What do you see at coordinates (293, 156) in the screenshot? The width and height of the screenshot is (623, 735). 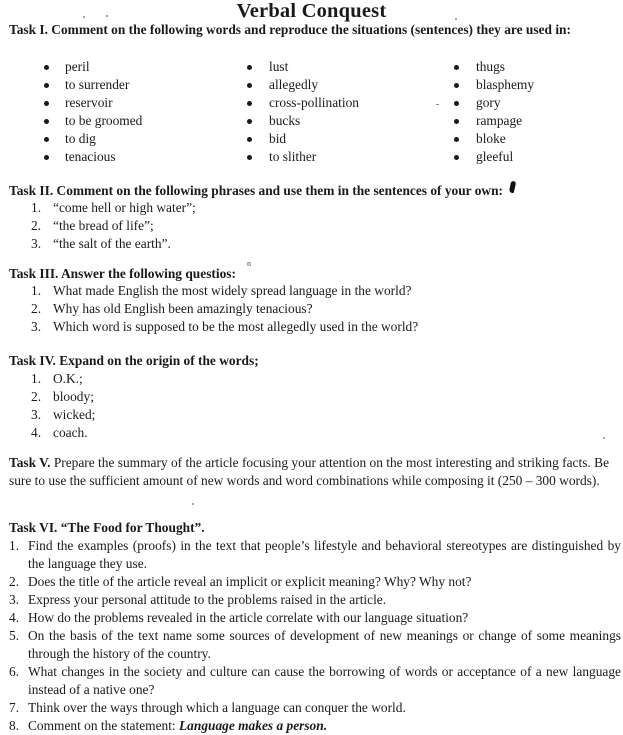 I see `word-text: to slither` at bounding box center [293, 156].